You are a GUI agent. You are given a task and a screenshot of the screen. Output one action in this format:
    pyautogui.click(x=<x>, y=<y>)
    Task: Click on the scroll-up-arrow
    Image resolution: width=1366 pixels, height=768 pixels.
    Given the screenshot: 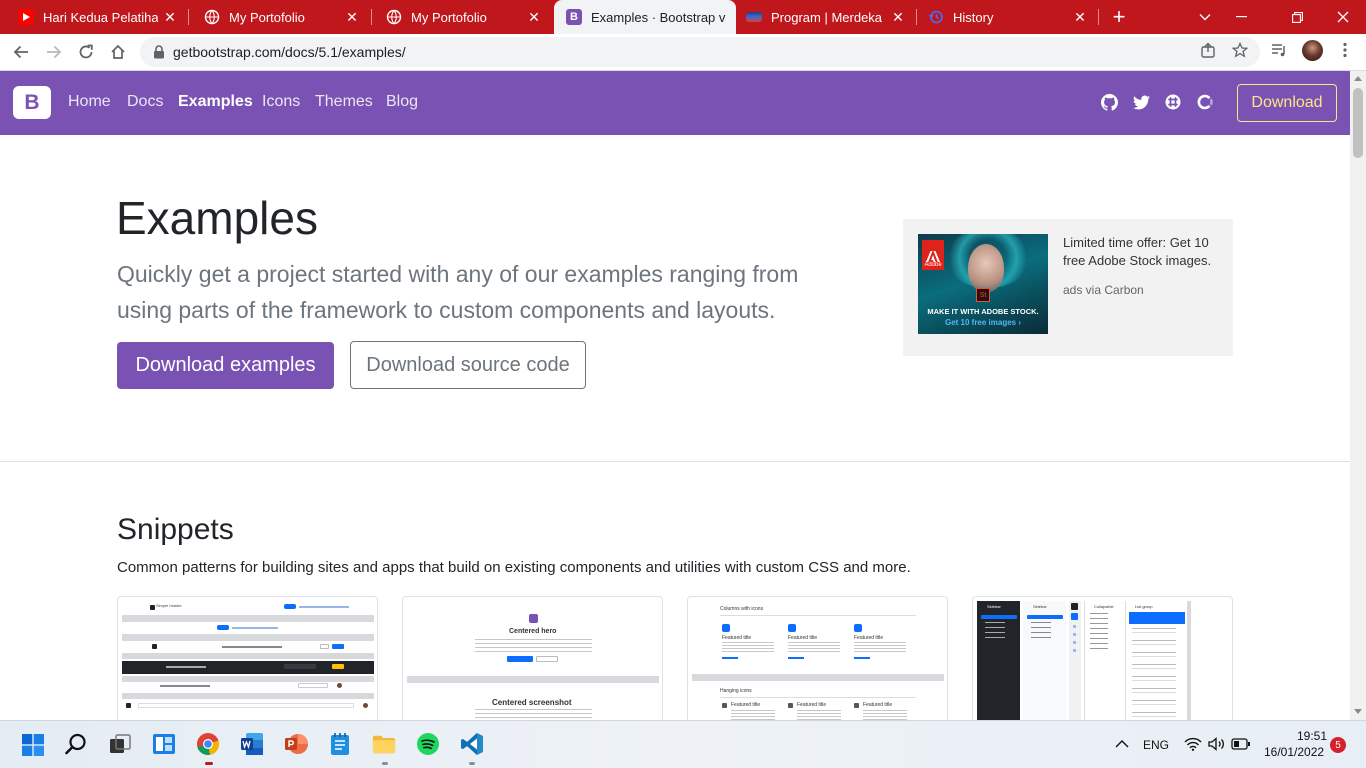 What is the action you would take?
    pyautogui.click(x=1358, y=78)
    